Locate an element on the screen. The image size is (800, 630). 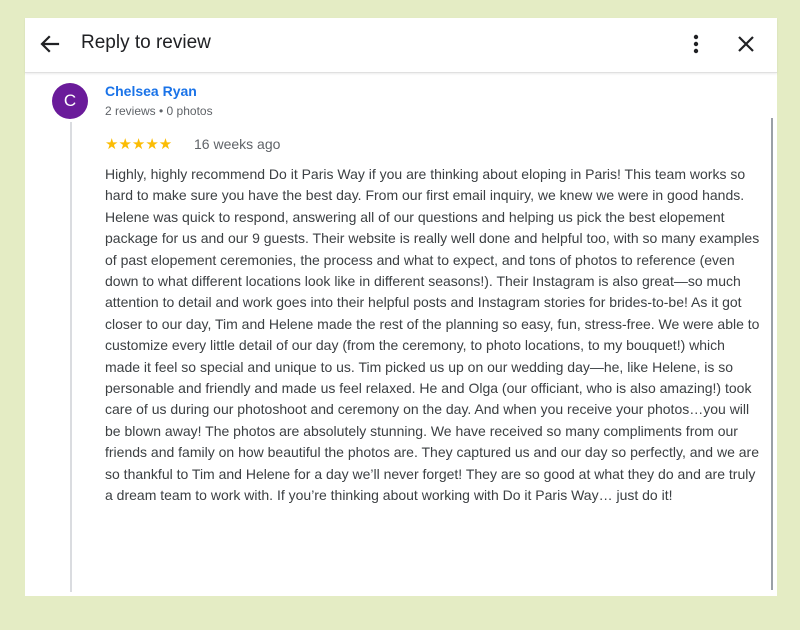
more-vert-icon is located at coordinates (696, 44).